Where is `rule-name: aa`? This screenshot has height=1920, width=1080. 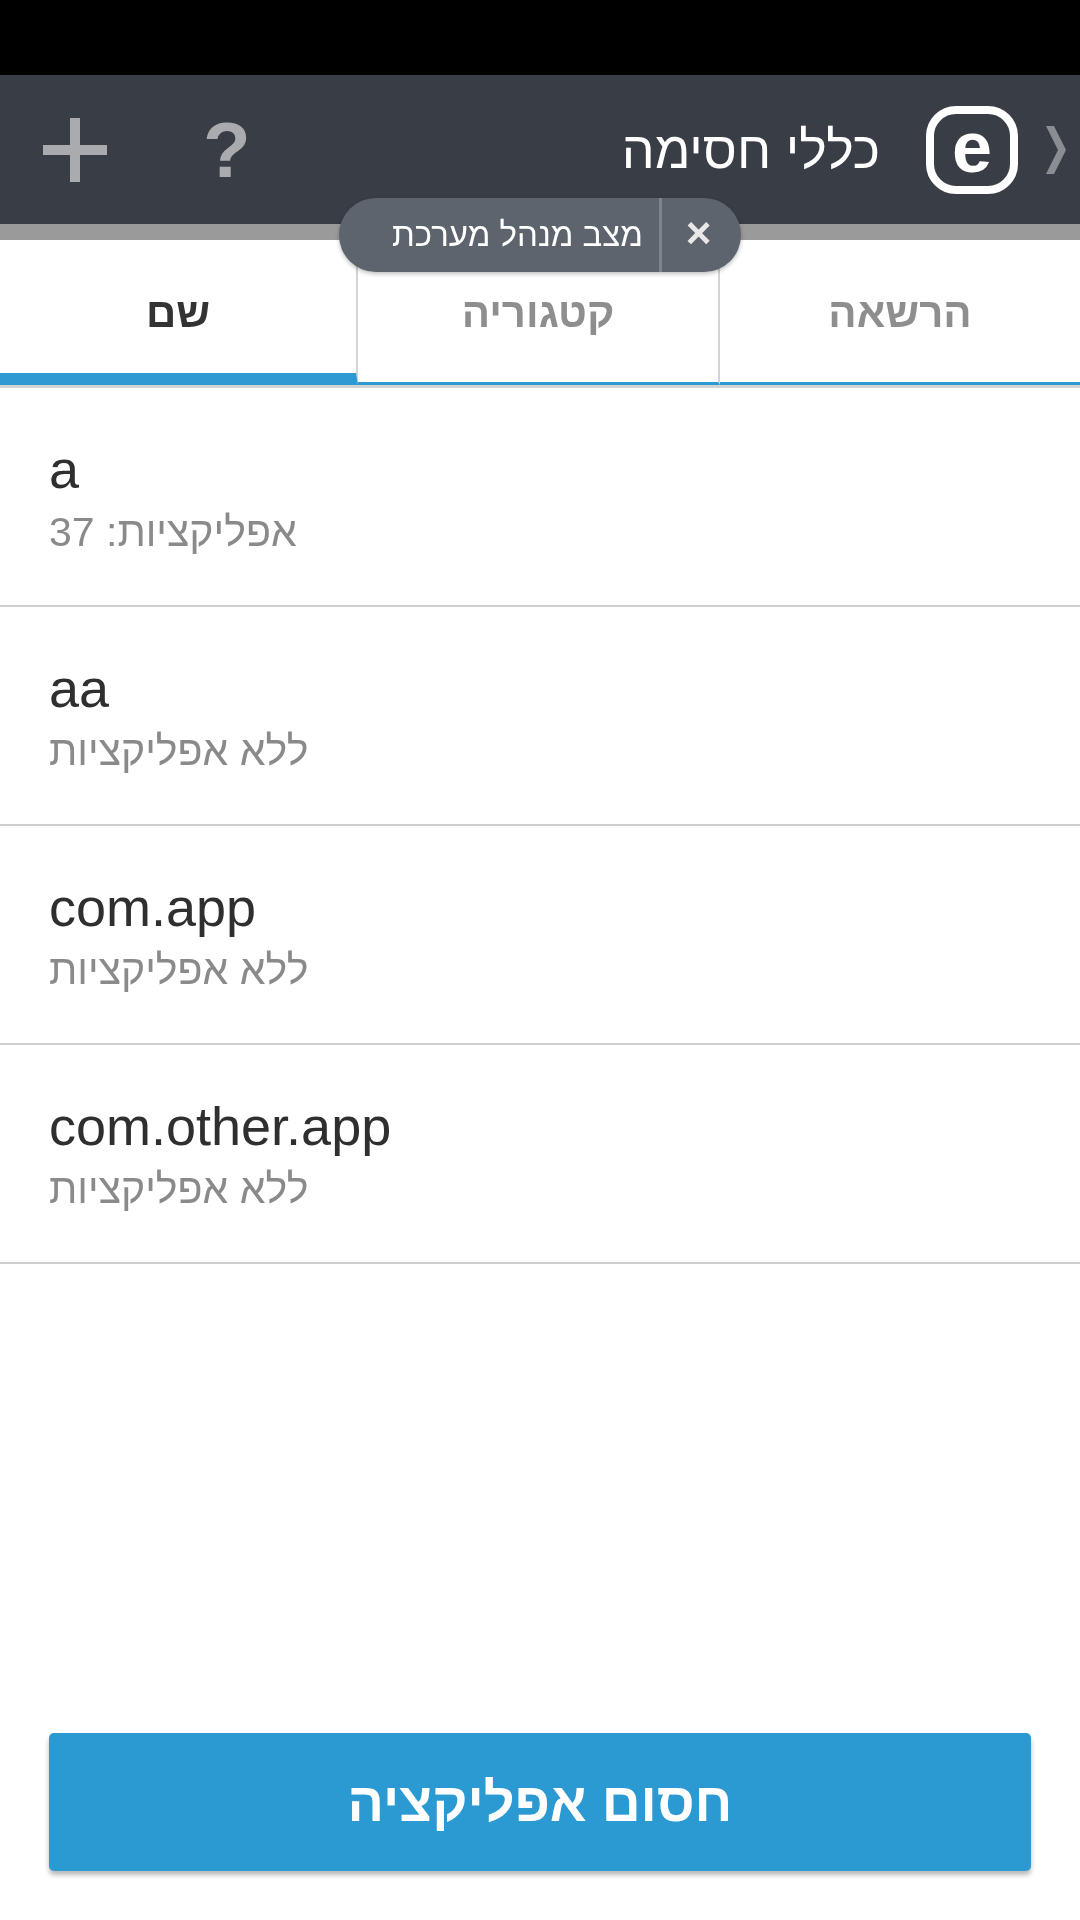
rule-name: aa is located at coordinates (79, 688).